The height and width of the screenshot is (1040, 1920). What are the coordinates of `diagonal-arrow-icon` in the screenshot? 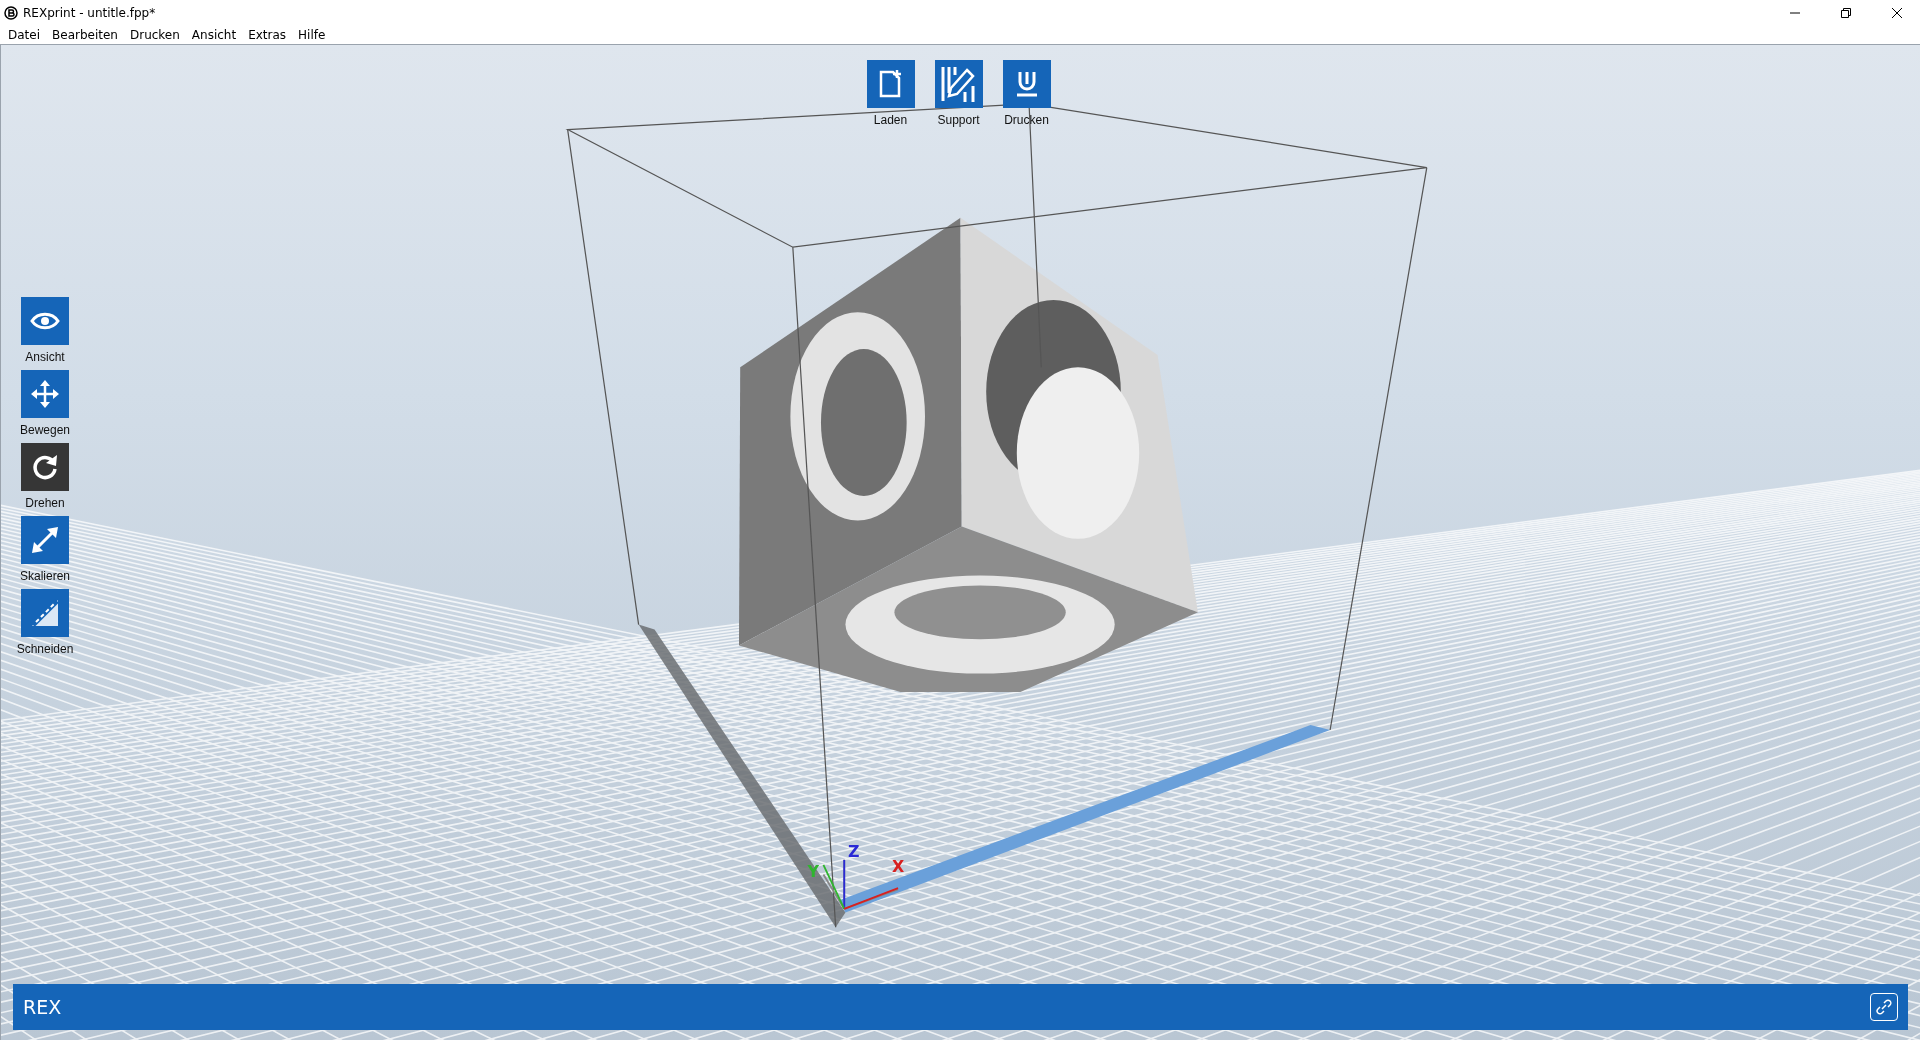 It's located at (45, 540).